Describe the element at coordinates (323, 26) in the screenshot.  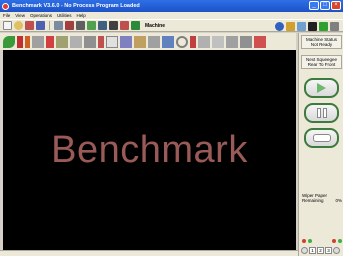
I see `list-icon` at that location.